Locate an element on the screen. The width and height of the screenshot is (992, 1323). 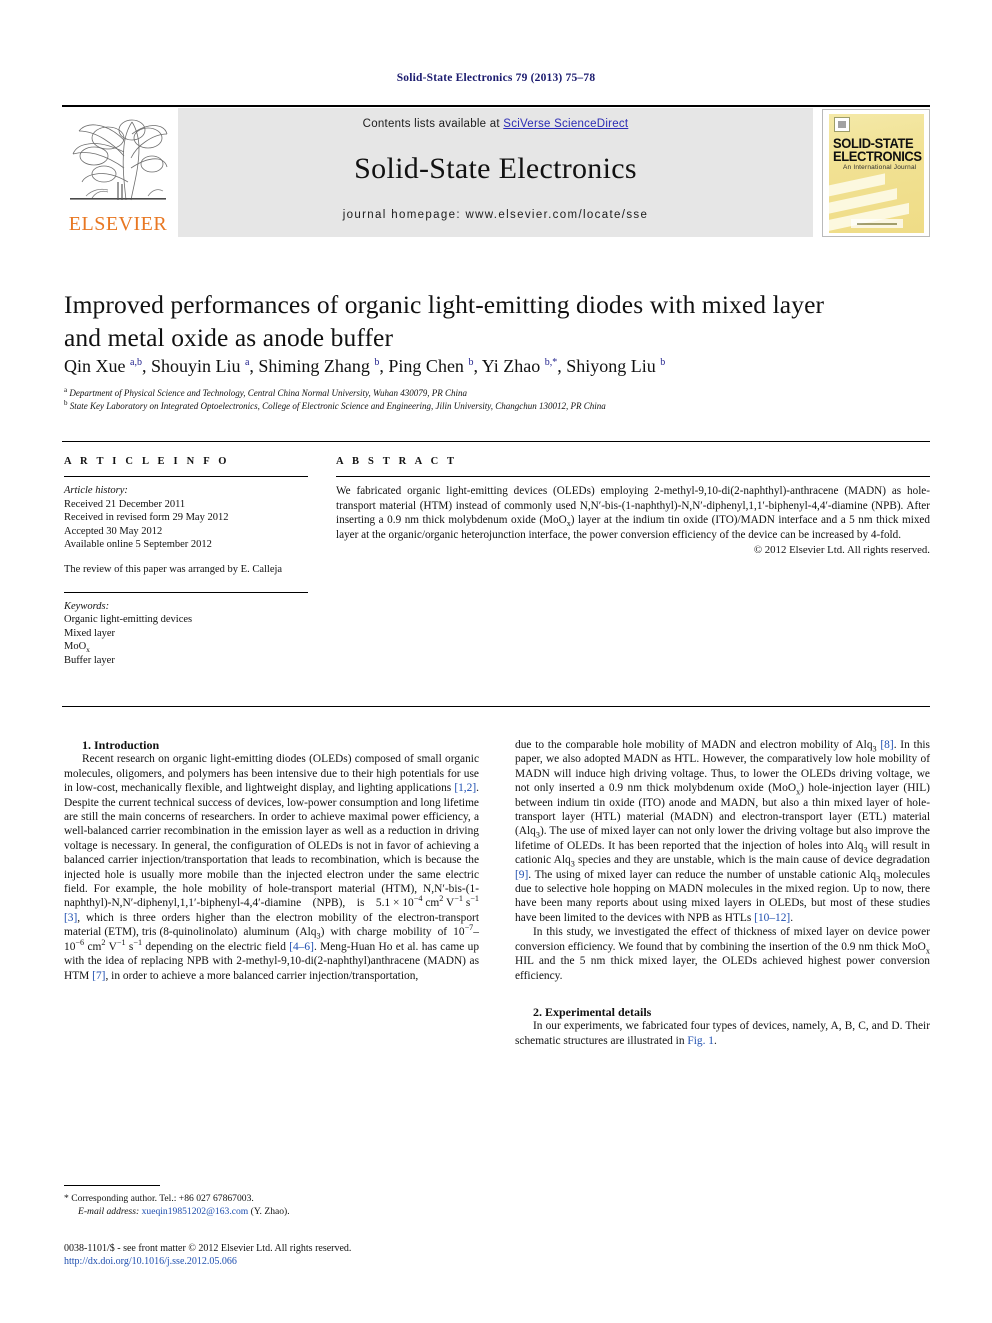
elsevier-logo: ELSEVIER is located at coordinates (118, 173).